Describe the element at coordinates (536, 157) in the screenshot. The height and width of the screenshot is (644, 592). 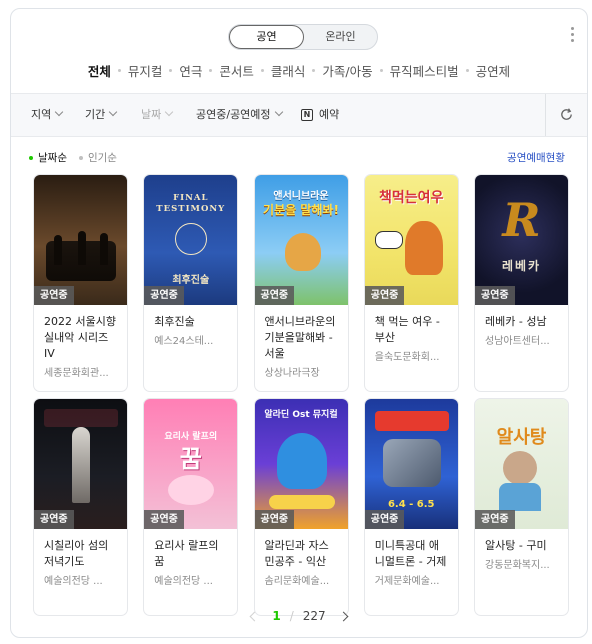
I see `booking-status-link: 공연예매현황` at that location.